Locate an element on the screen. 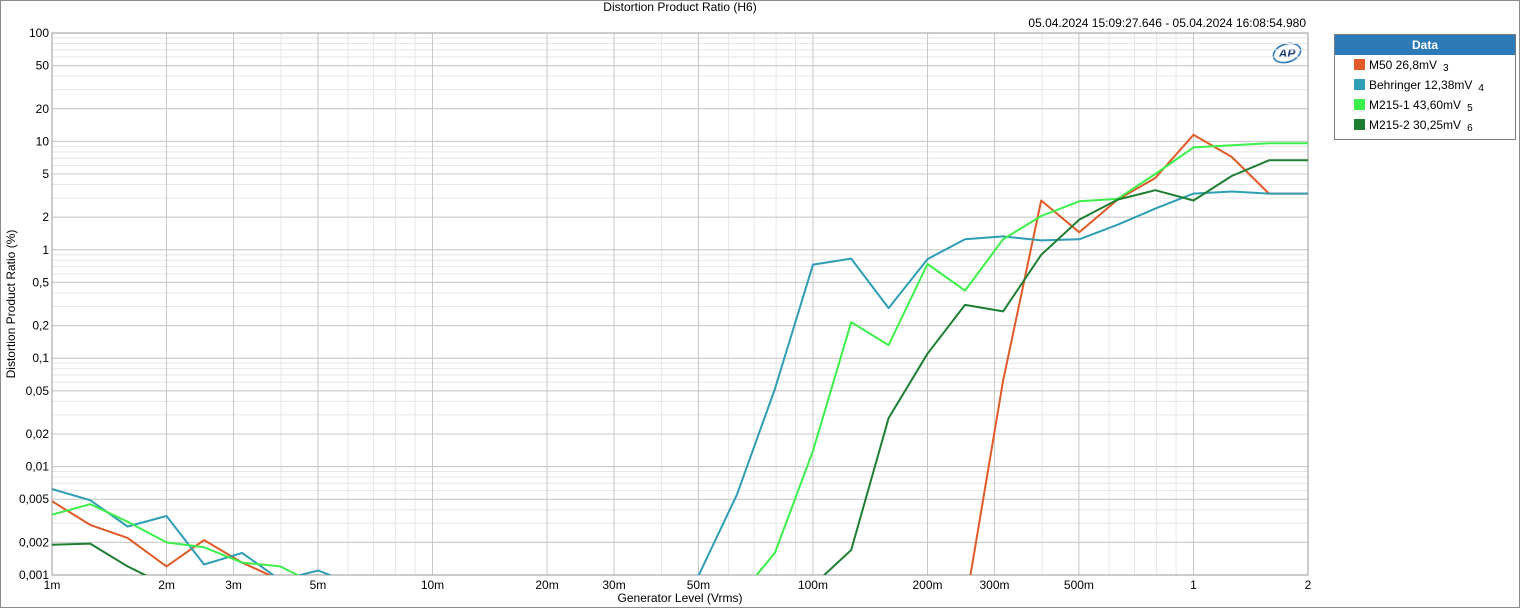  x-tick-label: 3m is located at coordinates (233, 585).